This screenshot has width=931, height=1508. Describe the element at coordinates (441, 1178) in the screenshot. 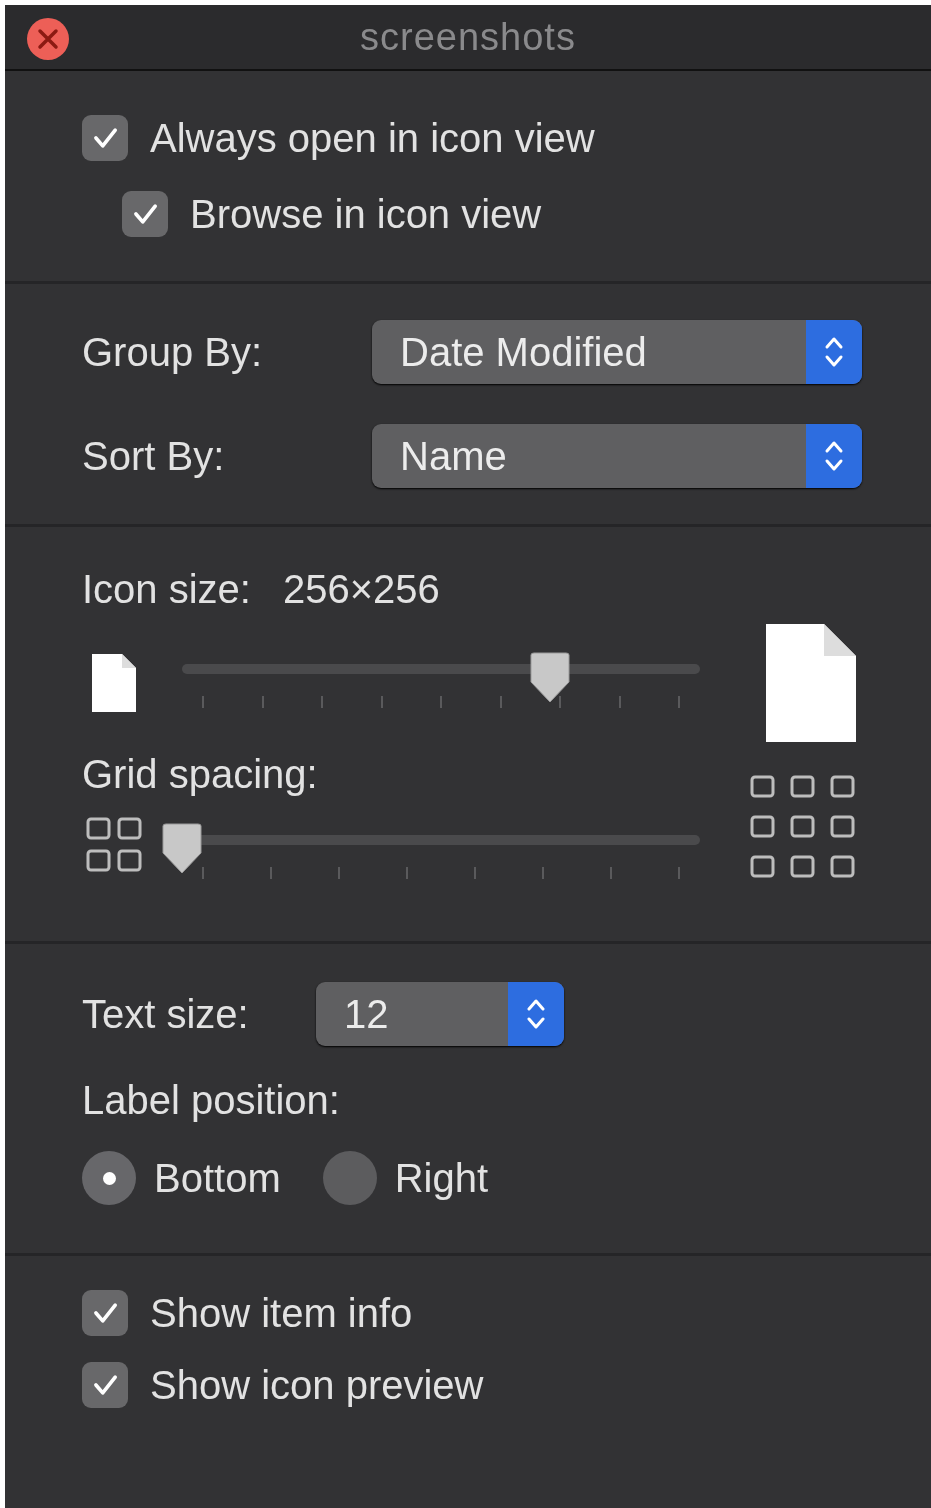

I see `radio-label: Right` at that location.